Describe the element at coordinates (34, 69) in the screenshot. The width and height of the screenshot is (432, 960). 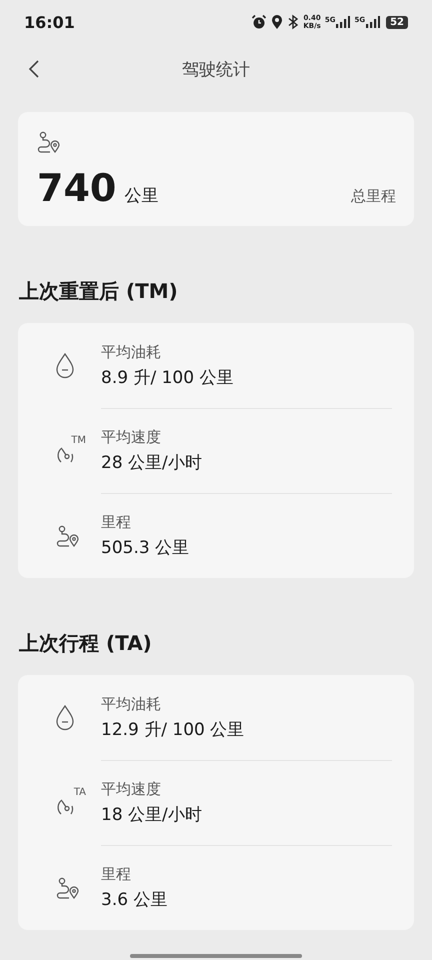
I see `back-button` at that location.